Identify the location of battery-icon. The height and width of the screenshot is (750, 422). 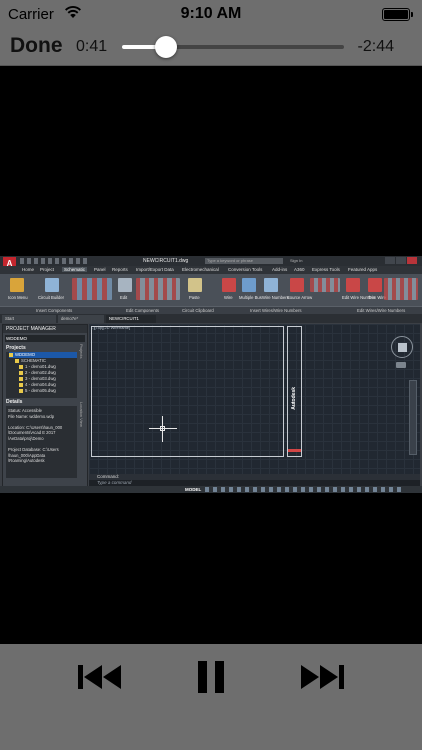
(397, 14).